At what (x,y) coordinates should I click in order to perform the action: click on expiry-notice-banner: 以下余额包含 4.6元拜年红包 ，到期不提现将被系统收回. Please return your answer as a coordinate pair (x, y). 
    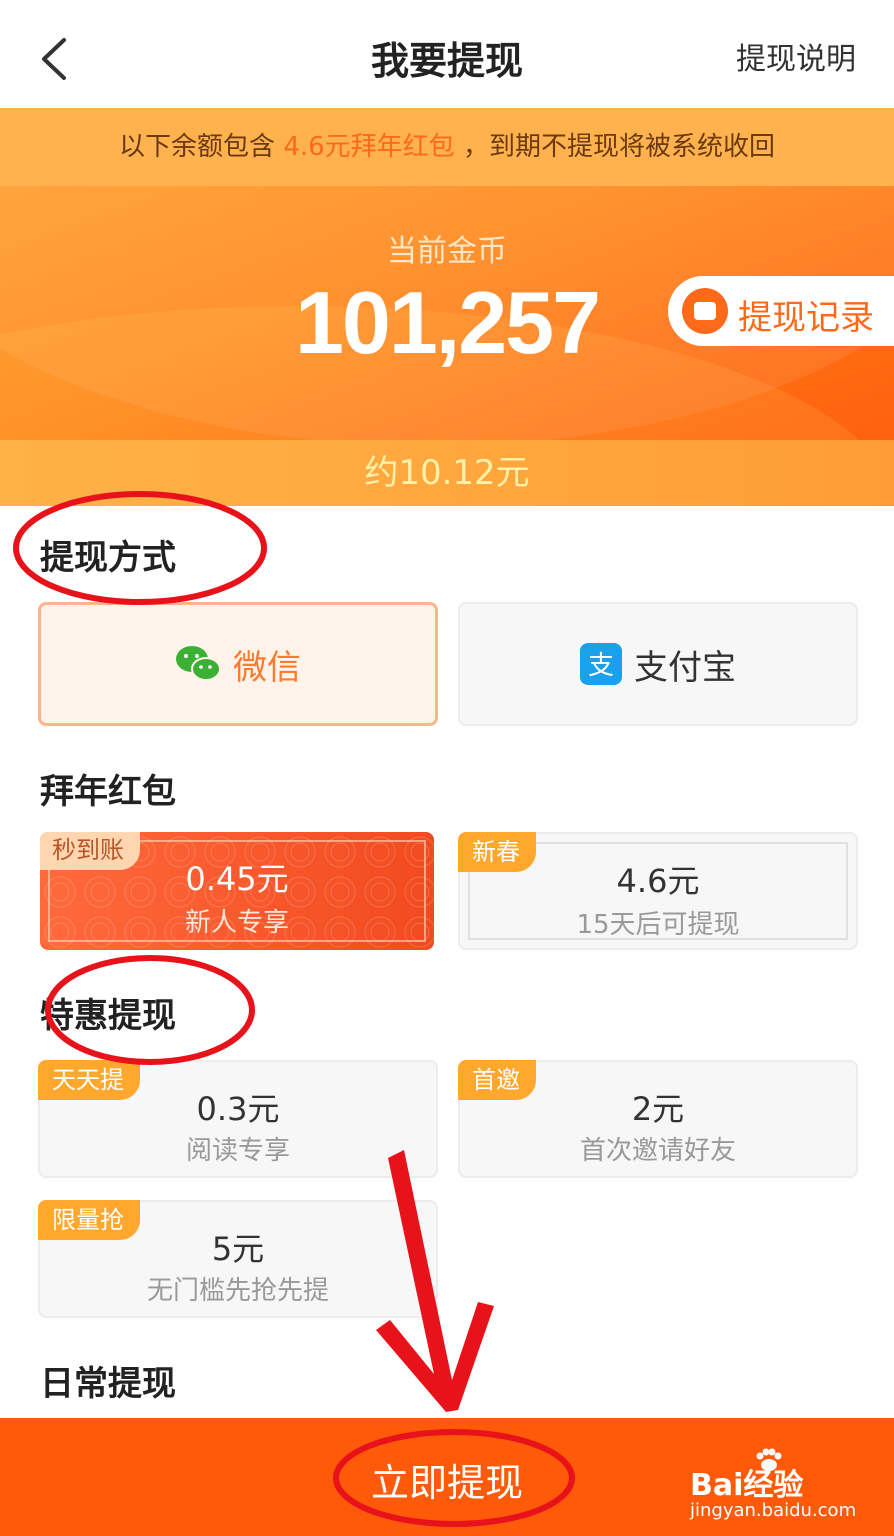
    Looking at the image, I should click on (447, 147).